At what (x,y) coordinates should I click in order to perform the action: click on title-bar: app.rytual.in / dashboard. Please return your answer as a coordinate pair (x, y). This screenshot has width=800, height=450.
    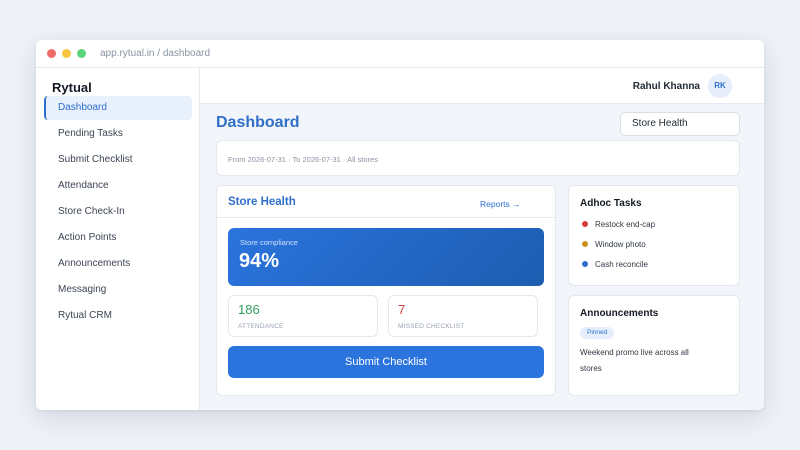
    Looking at the image, I should click on (400, 54).